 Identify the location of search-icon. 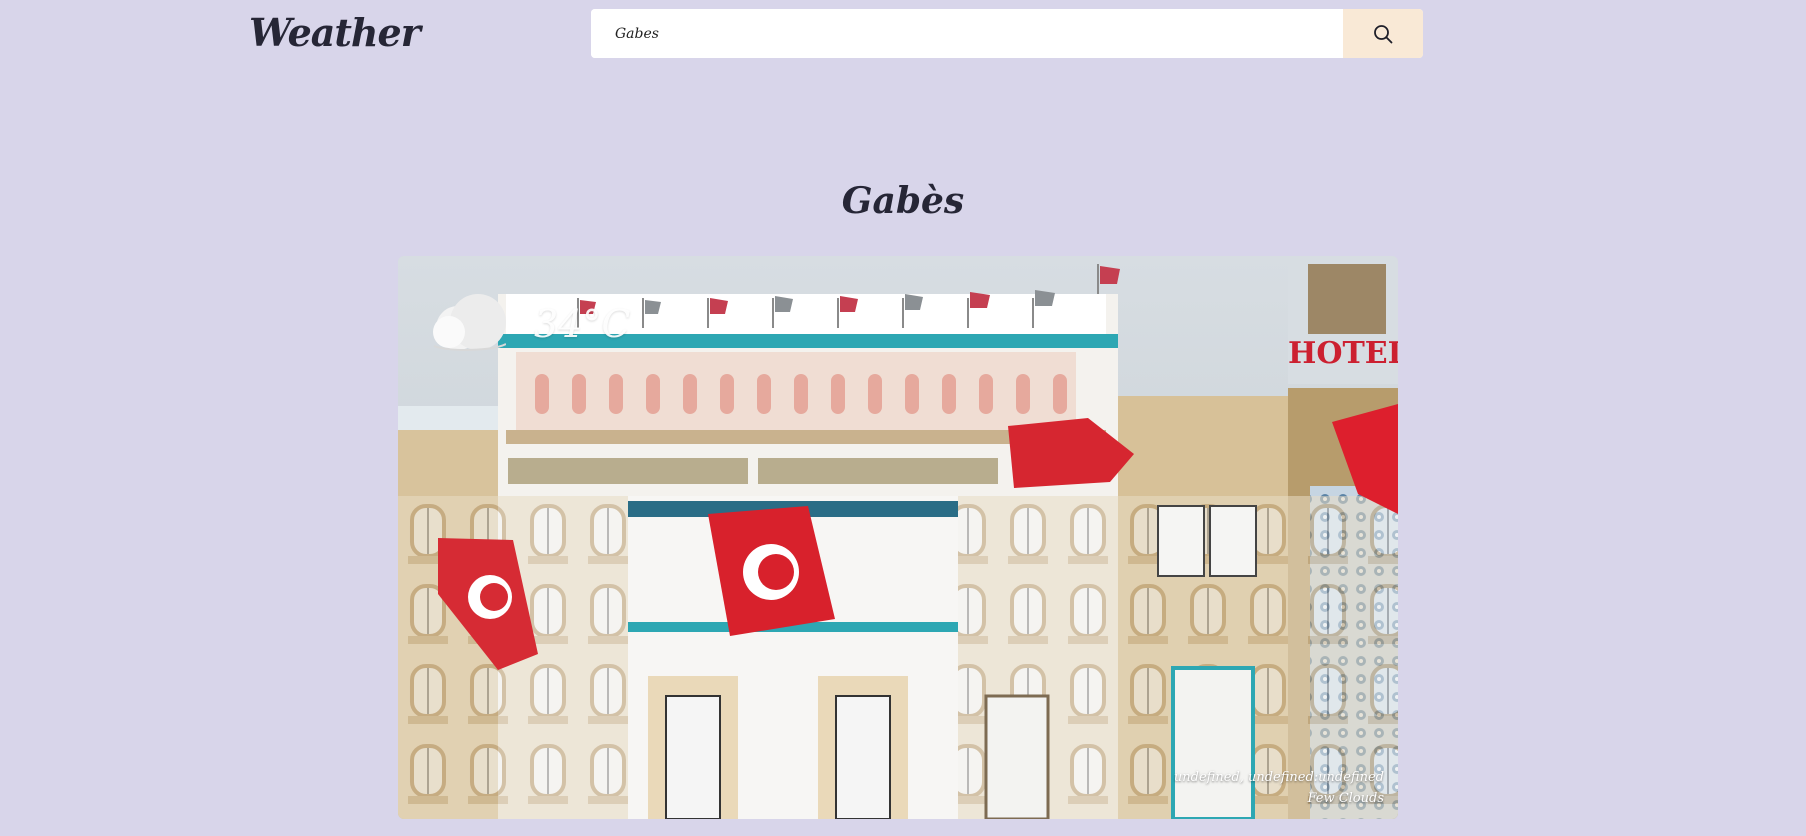
(1383, 33).